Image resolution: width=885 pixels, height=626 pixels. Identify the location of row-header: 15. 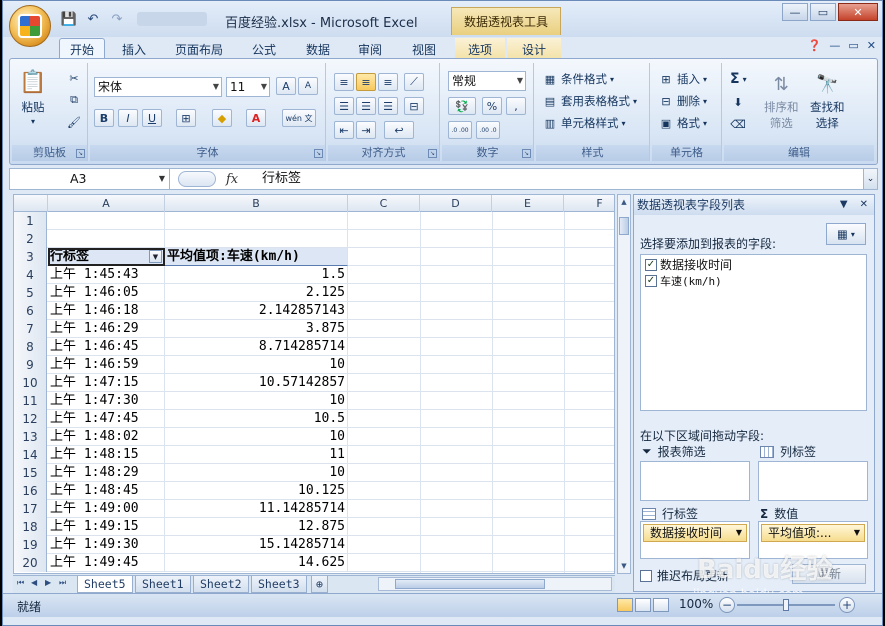
(30, 473).